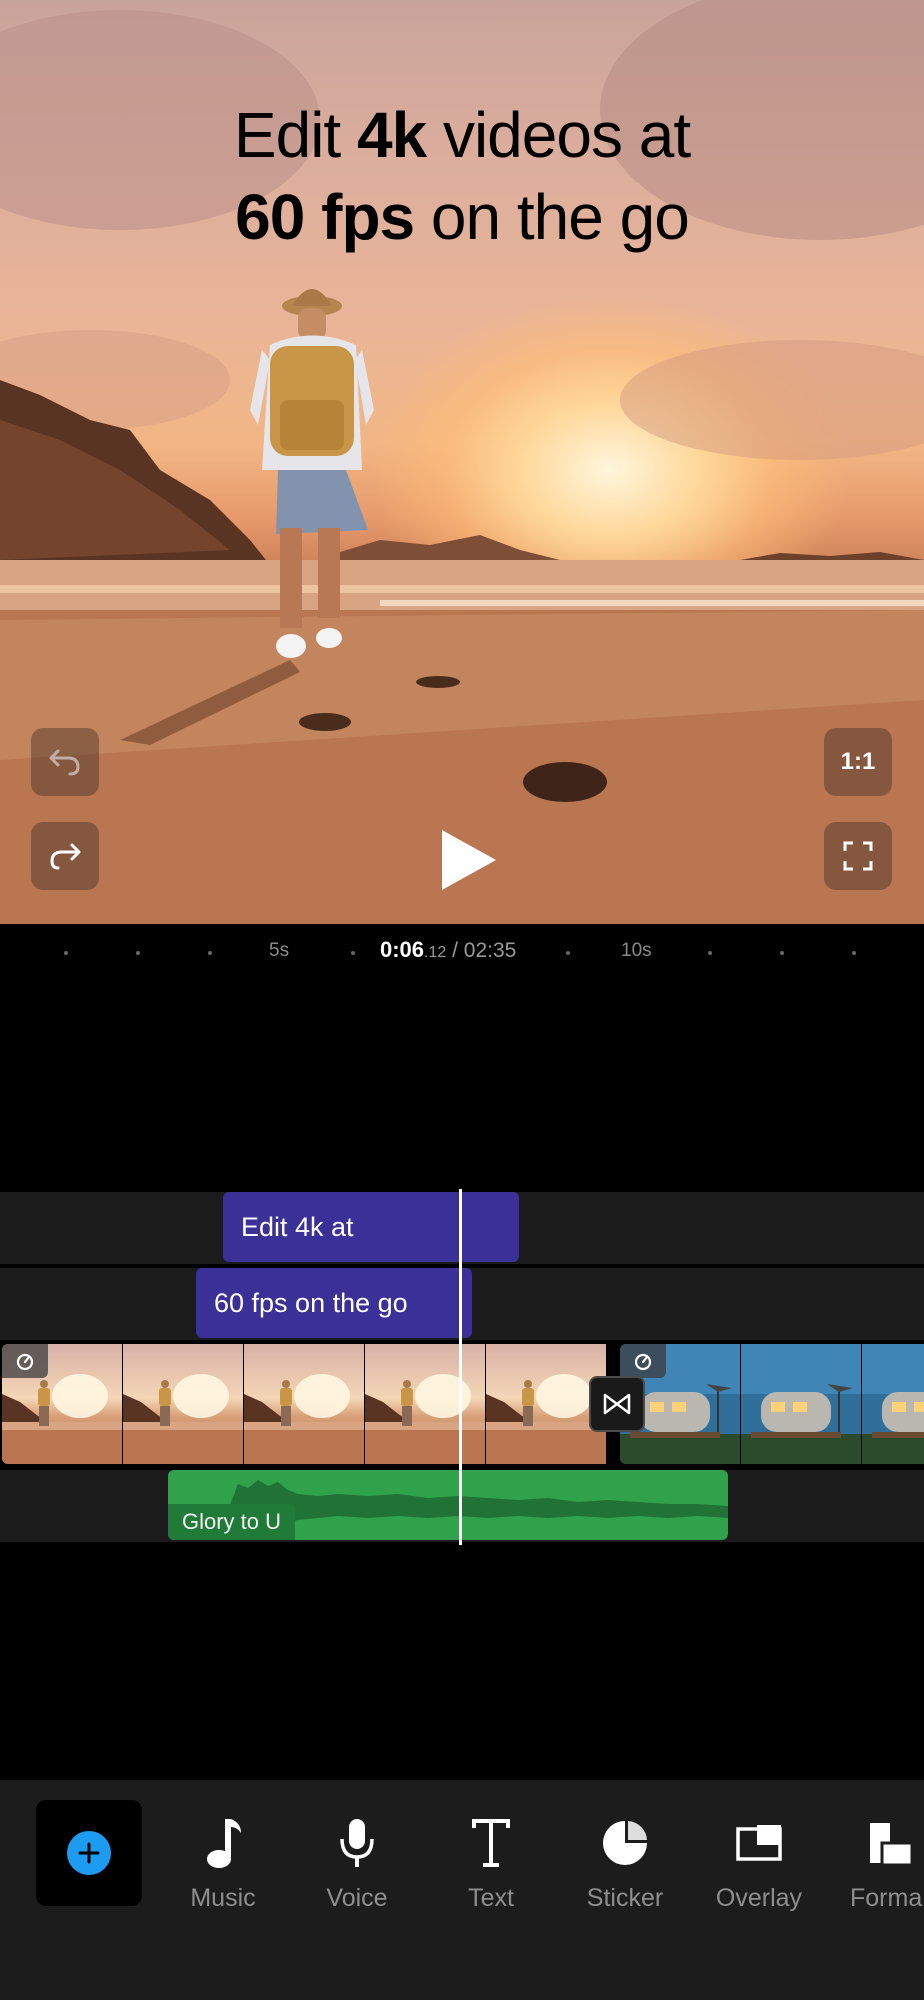 Image resolution: width=924 pixels, height=2000 pixels. I want to click on fullscreen-icon, so click(858, 856).